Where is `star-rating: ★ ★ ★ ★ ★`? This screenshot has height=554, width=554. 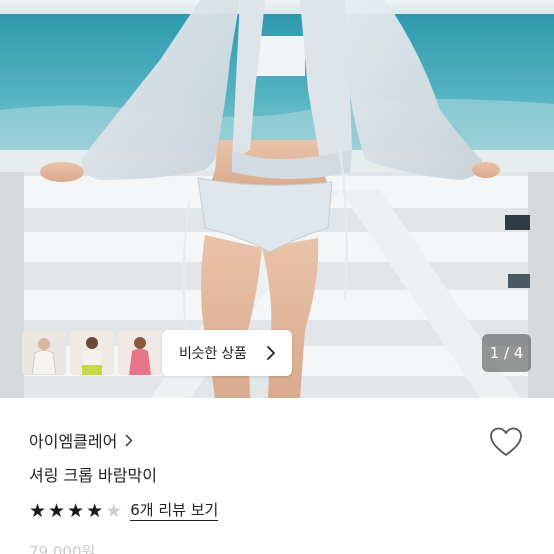
star-rating: ★ ★ ★ ★ ★ is located at coordinates (75, 511).